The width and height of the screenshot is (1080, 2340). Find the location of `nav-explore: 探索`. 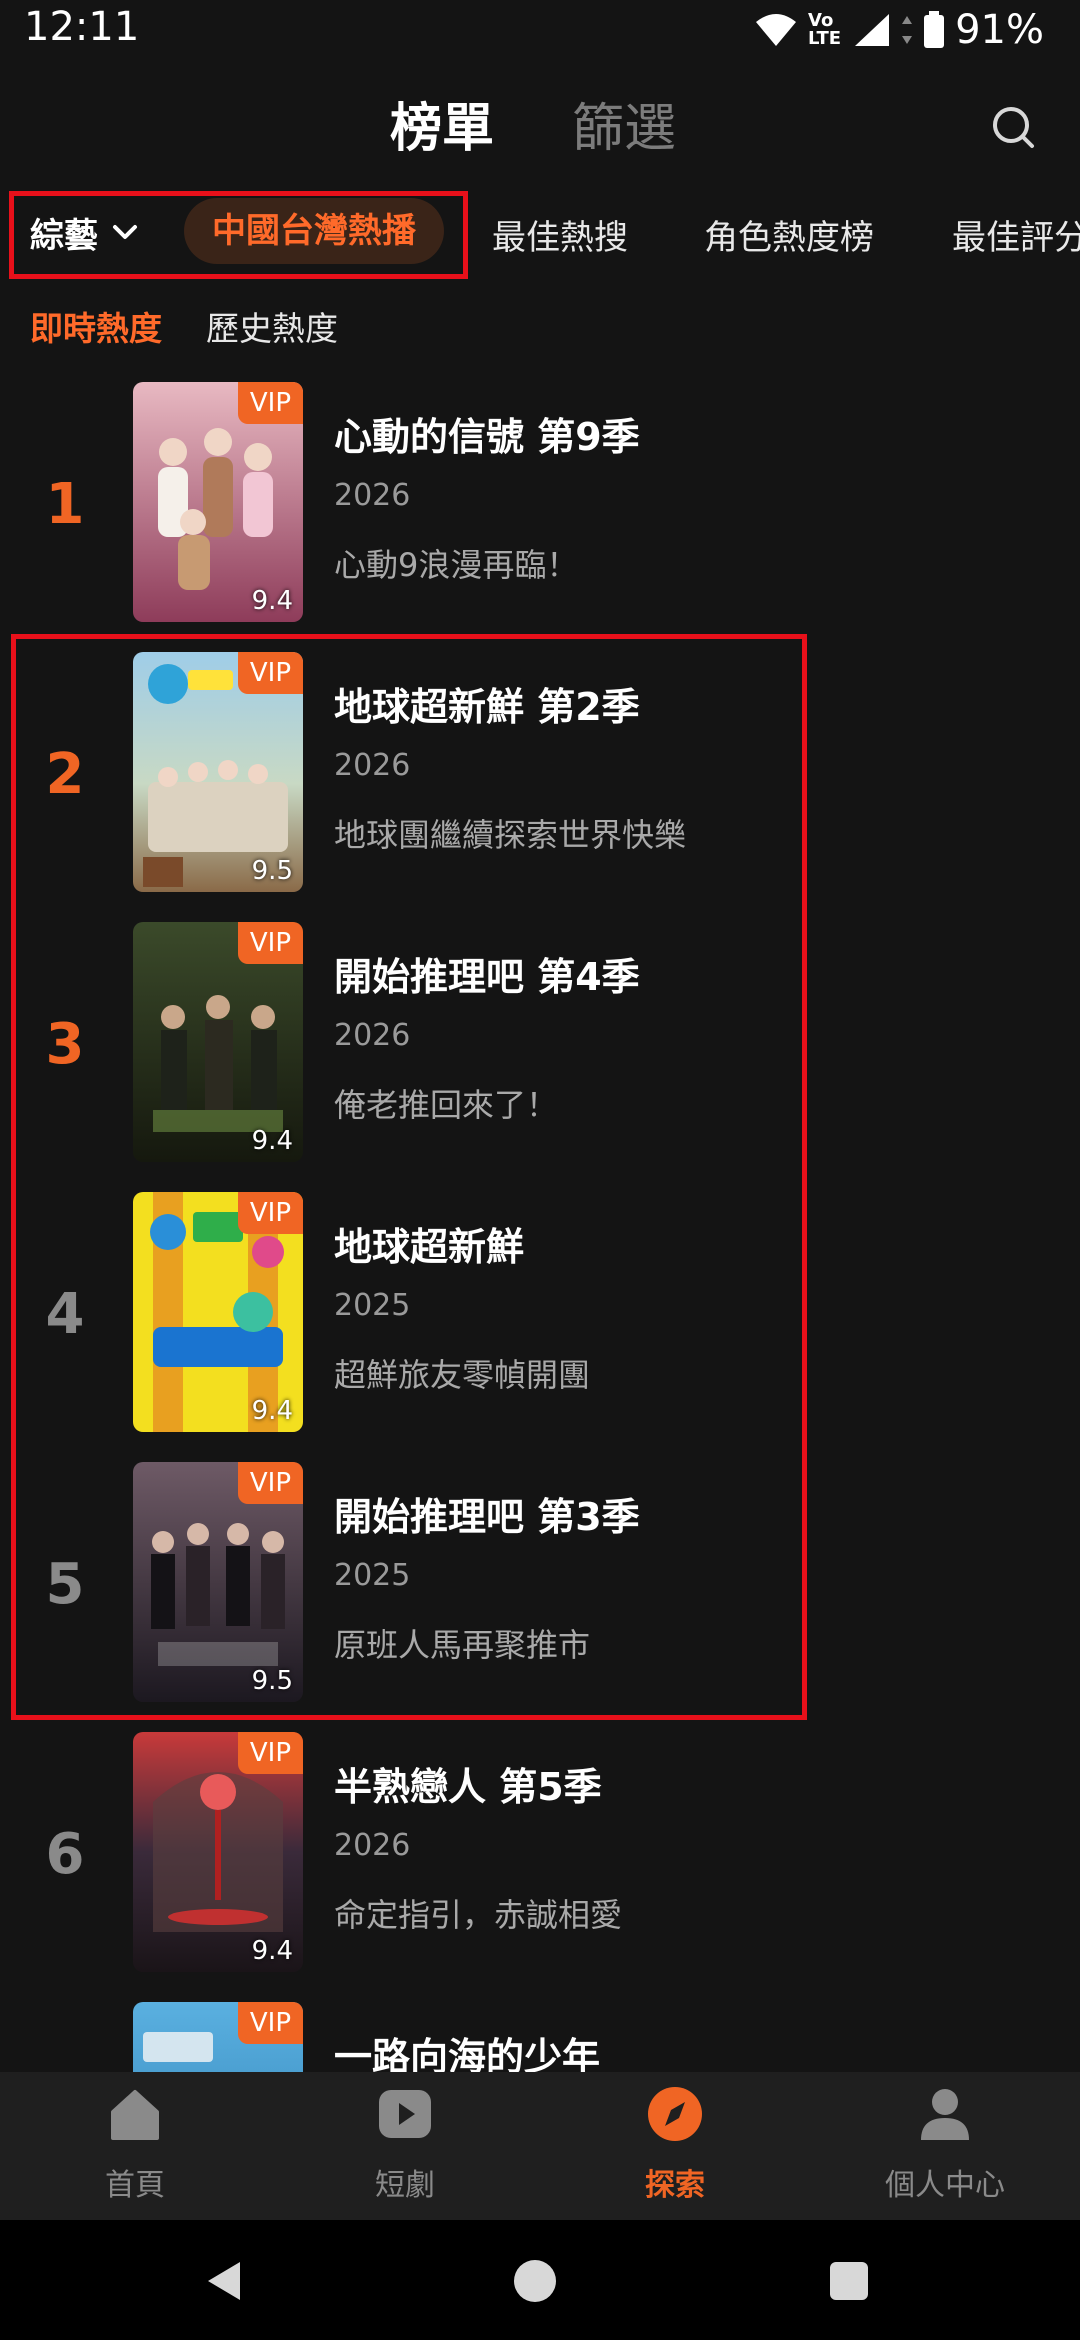

nav-explore: 探索 is located at coordinates (675, 2146).